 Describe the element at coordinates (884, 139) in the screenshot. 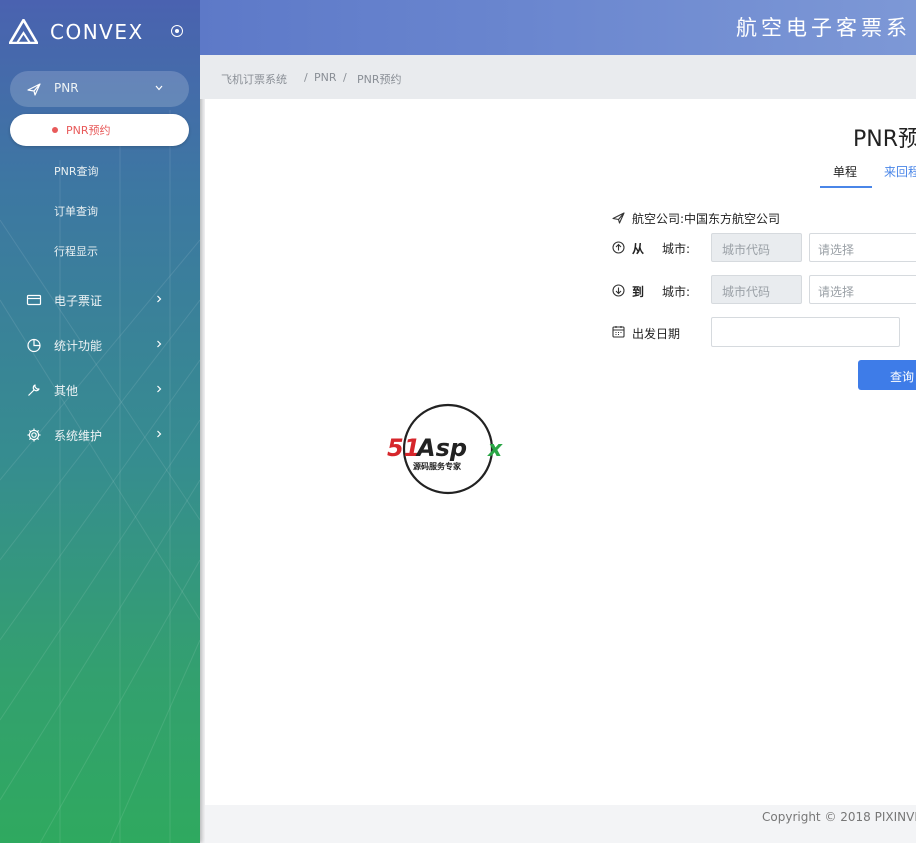

I see `page-title: PNR预` at that location.